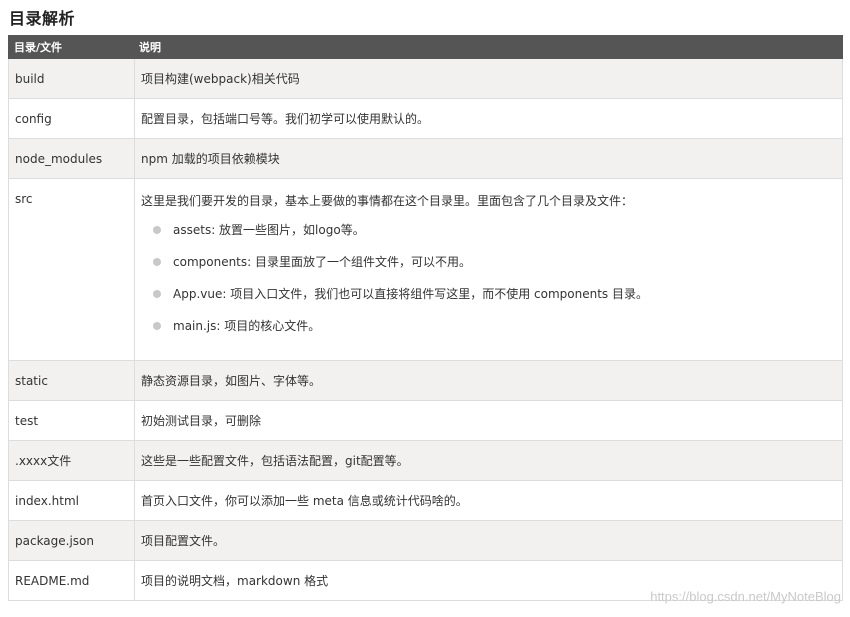 The width and height of the screenshot is (850, 617). What do you see at coordinates (71, 500) in the screenshot?
I see `row-name: index.html` at bounding box center [71, 500].